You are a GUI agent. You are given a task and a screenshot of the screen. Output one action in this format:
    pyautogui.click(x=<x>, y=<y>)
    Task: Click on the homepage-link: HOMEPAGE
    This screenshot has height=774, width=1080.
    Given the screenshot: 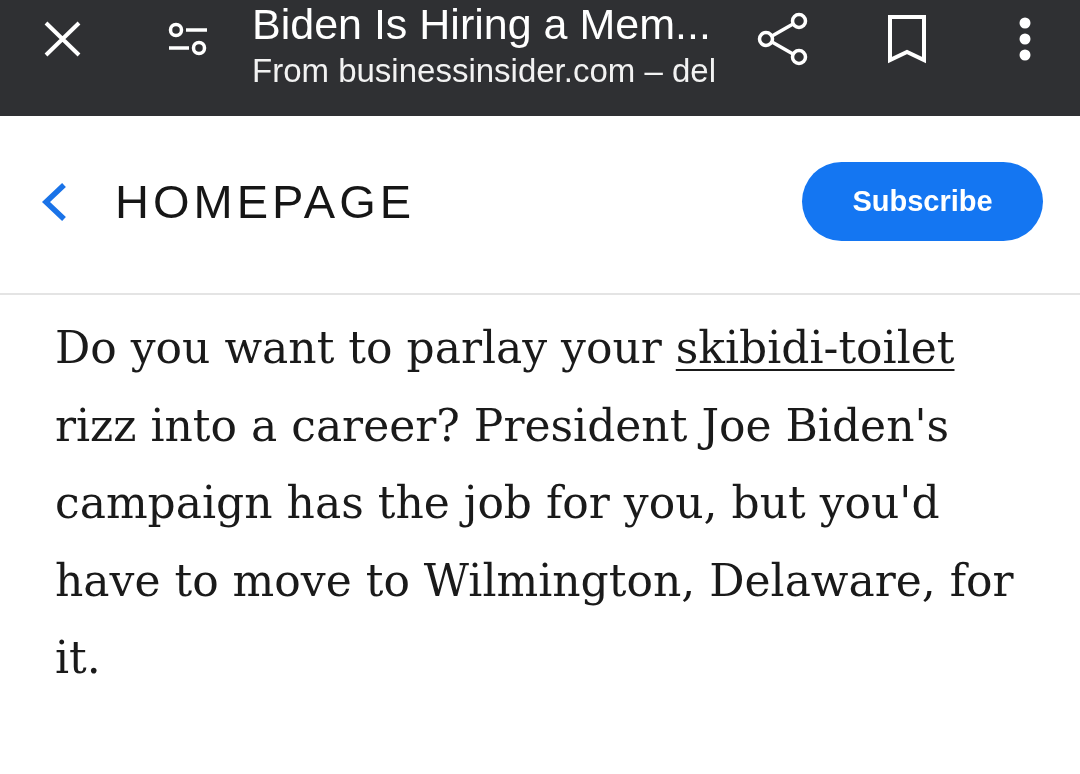 What is the action you would take?
    pyautogui.click(x=265, y=201)
    